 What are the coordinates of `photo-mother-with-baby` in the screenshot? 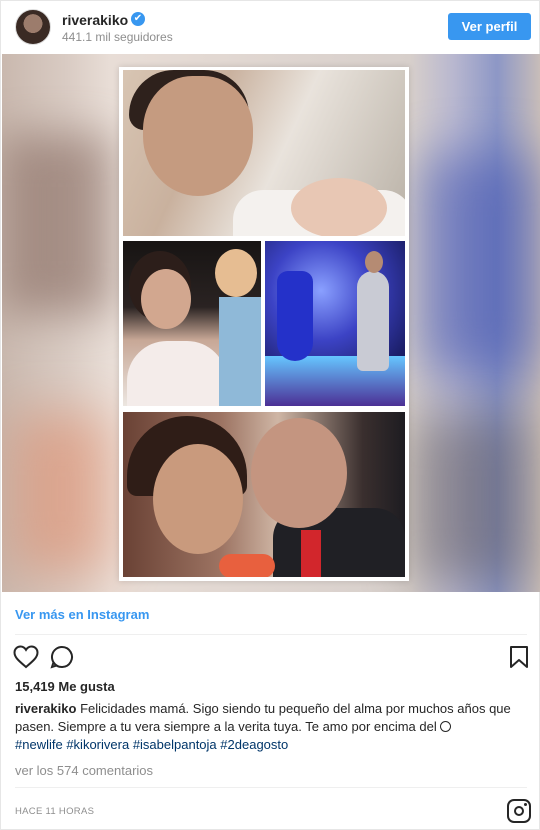 It's located at (264, 153).